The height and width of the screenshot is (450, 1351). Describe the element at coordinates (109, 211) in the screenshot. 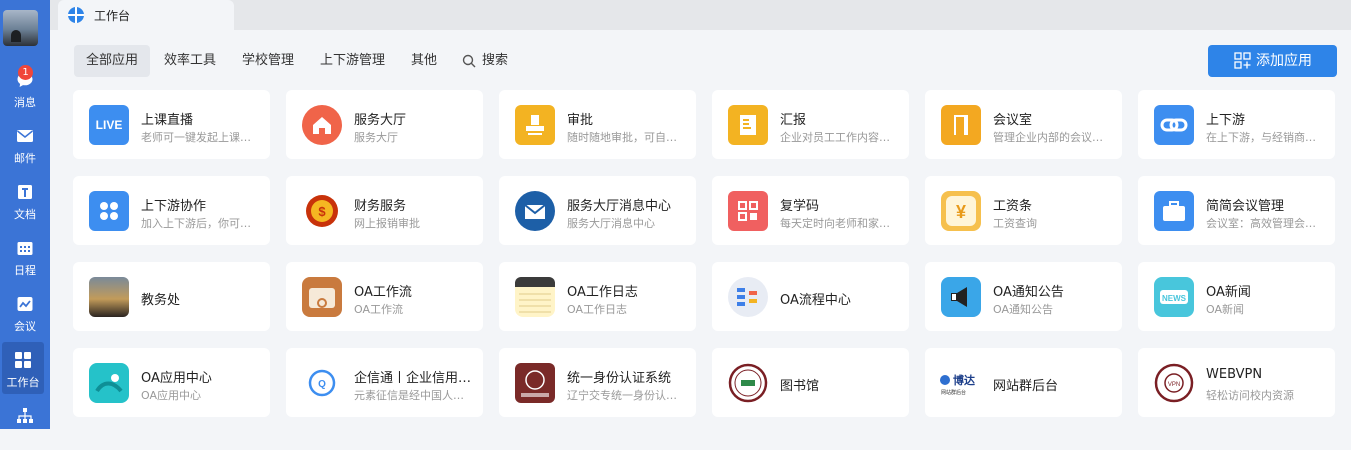

I see `grid-icon` at that location.